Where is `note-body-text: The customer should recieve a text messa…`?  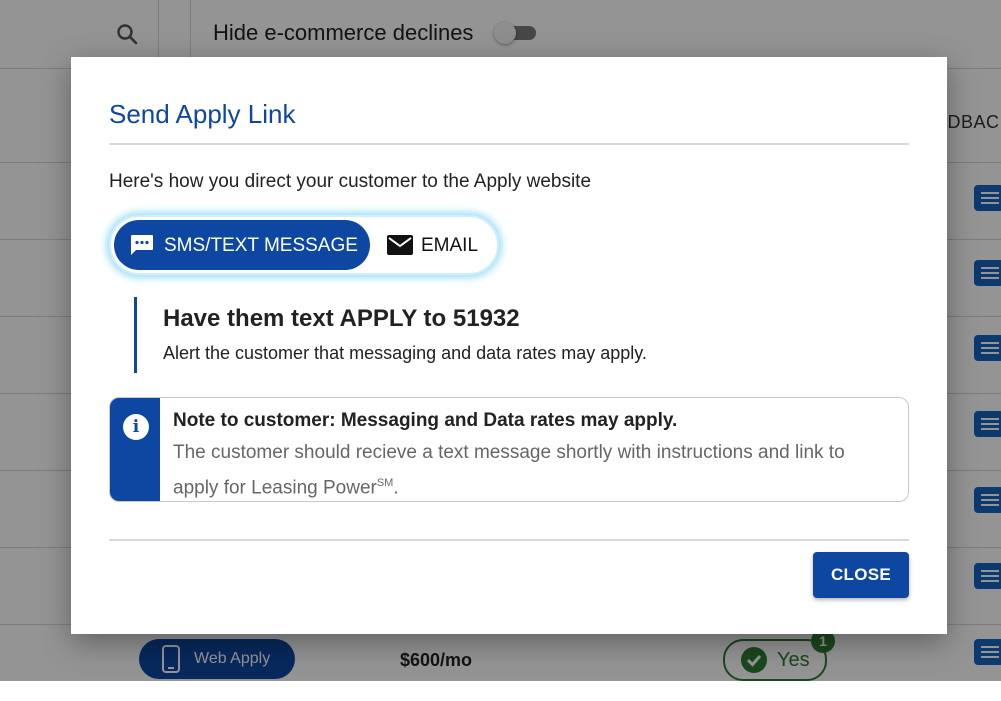
note-body-text: The customer should recieve a text messa… is located at coordinates (509, 470).